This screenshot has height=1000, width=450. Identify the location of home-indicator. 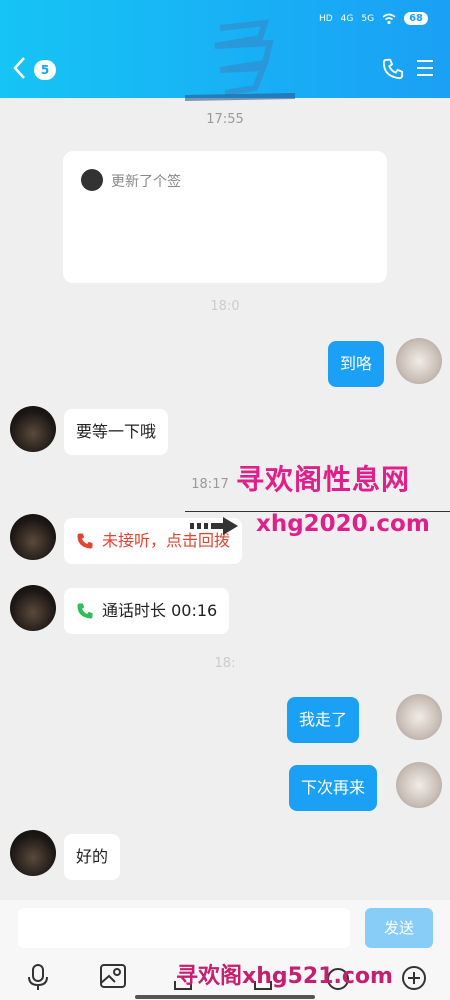
(225, 997).